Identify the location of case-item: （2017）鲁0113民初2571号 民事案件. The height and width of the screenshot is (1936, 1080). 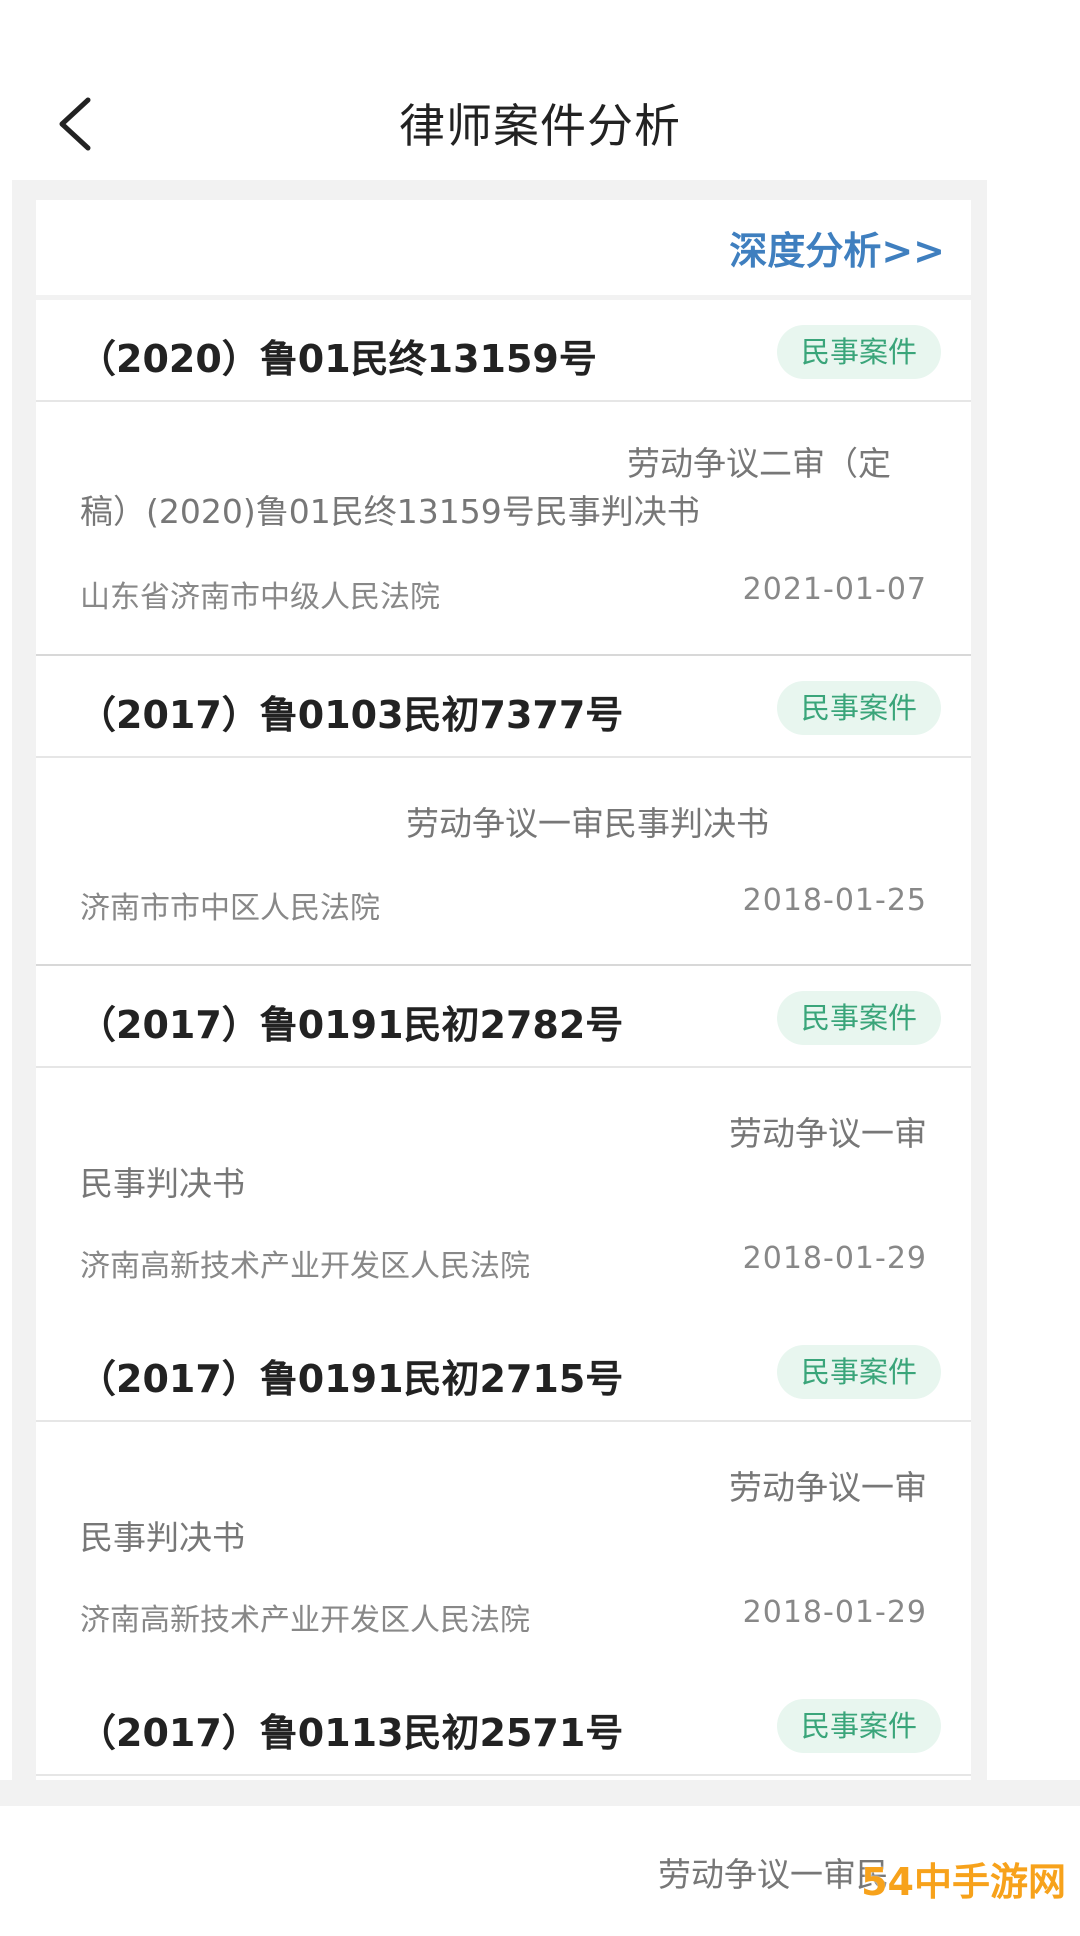
(503, 1725).